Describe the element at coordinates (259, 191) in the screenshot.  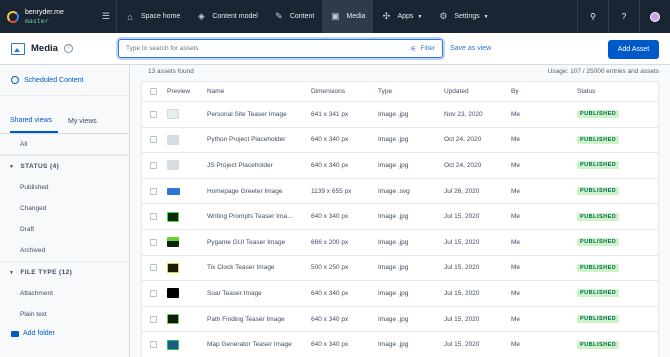
I see `asset-name: Homepage Greeter Image` at that location.